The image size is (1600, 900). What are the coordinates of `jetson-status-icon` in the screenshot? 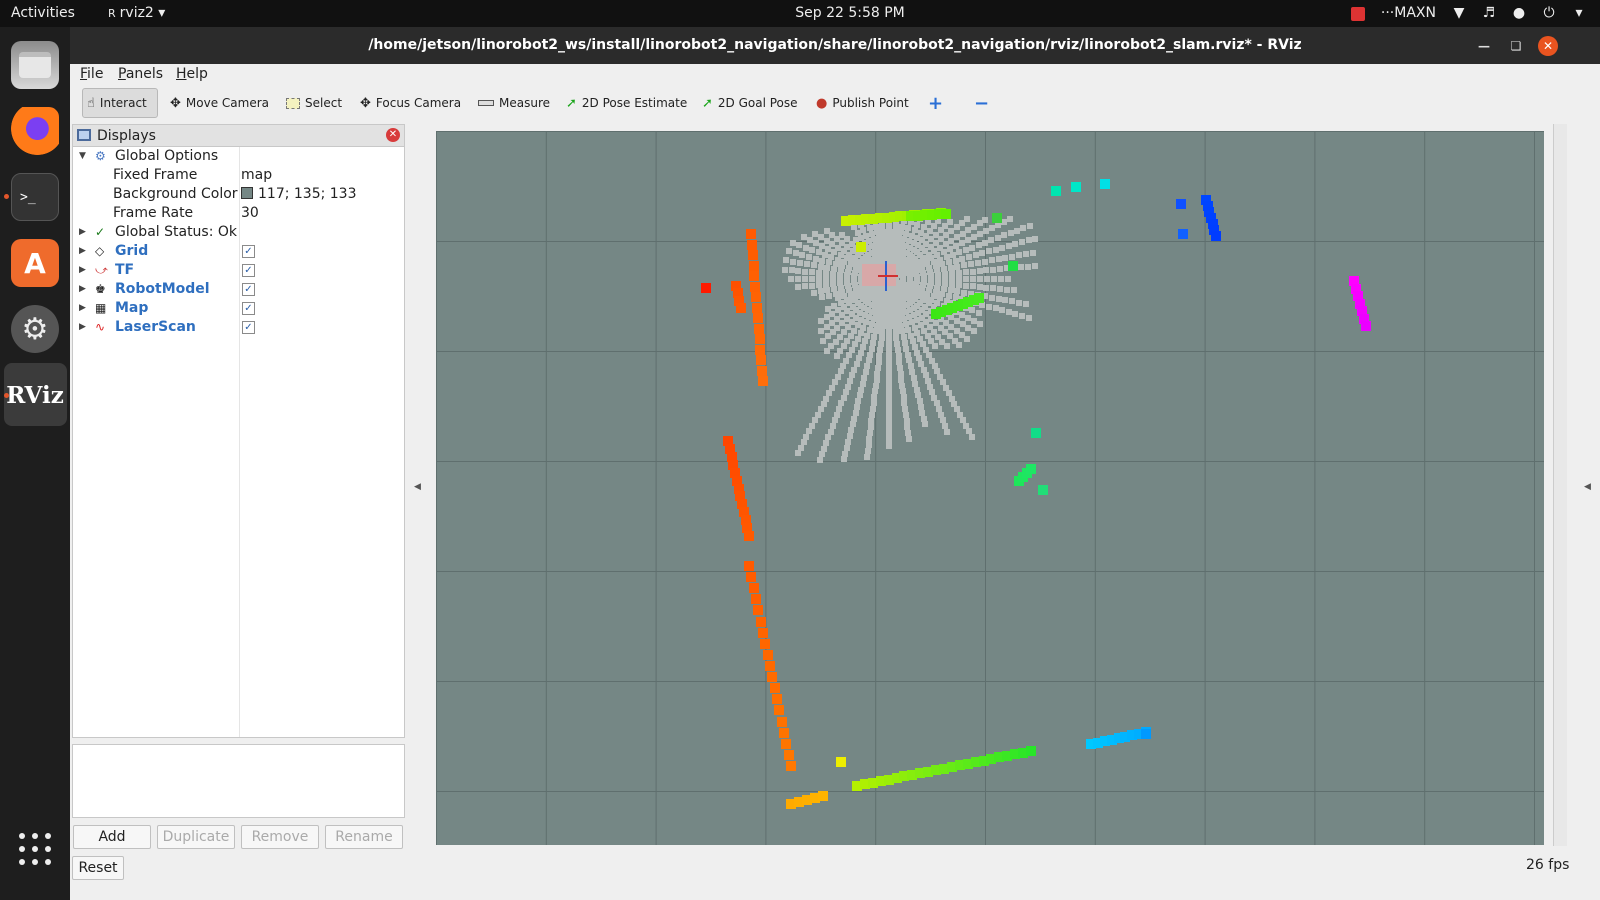 It's located at (1357, 13).